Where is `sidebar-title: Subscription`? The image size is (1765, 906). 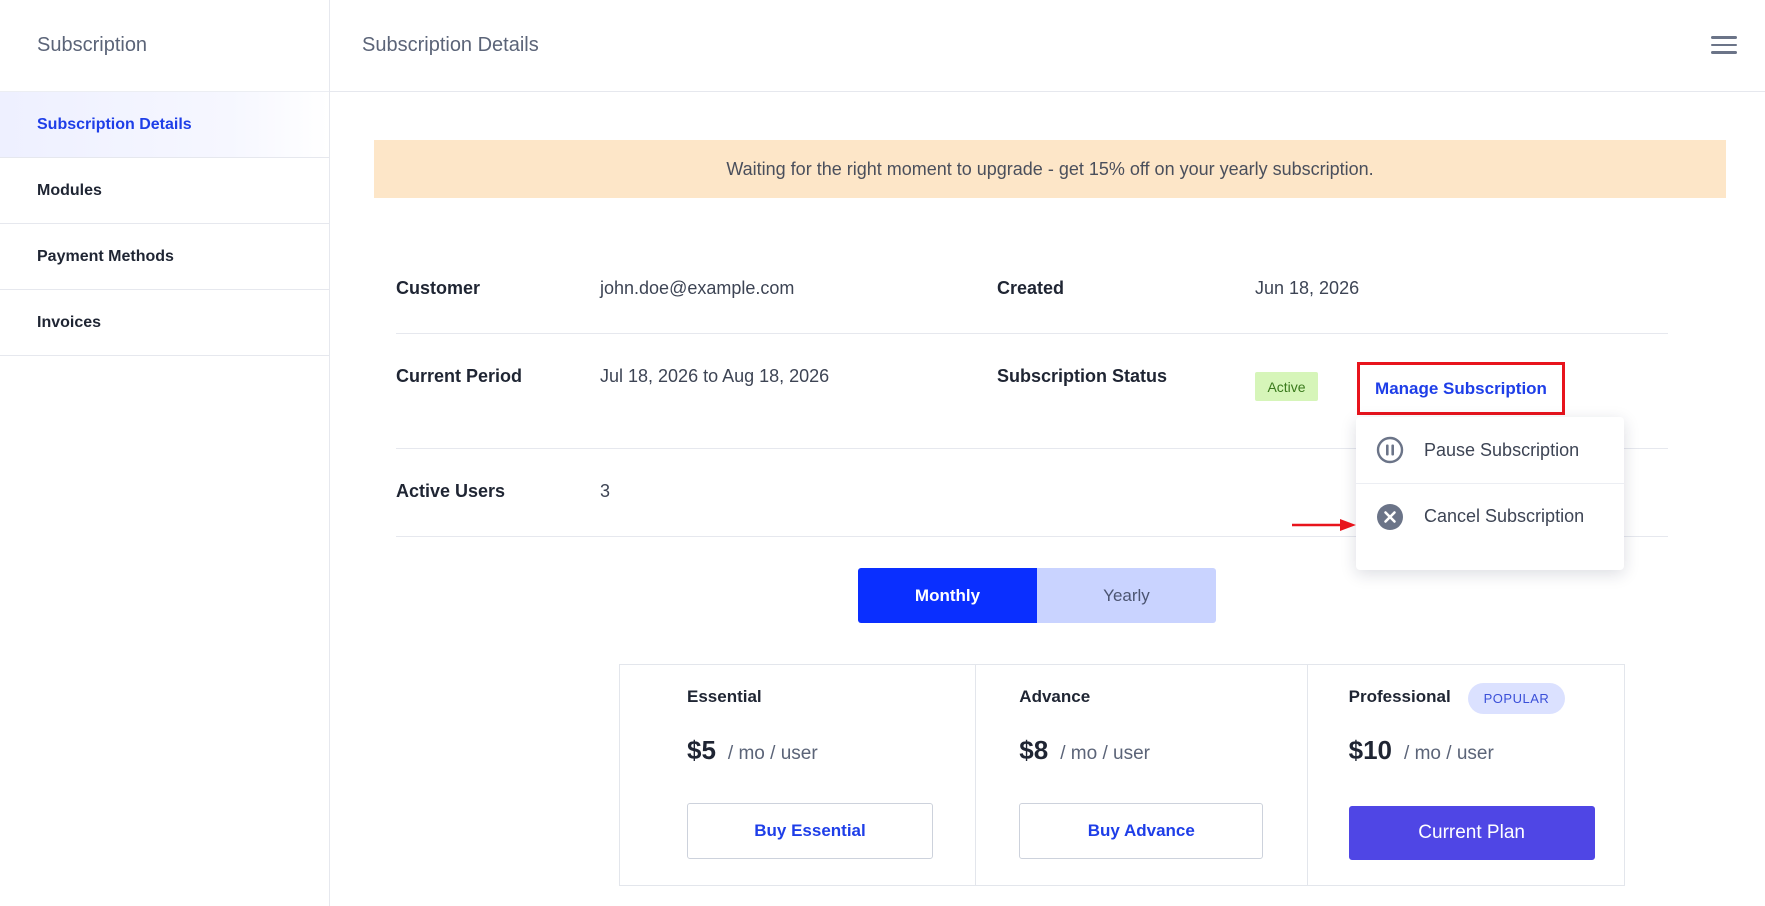
sidebar-title: Subscription is located at coordinates (164, 46).